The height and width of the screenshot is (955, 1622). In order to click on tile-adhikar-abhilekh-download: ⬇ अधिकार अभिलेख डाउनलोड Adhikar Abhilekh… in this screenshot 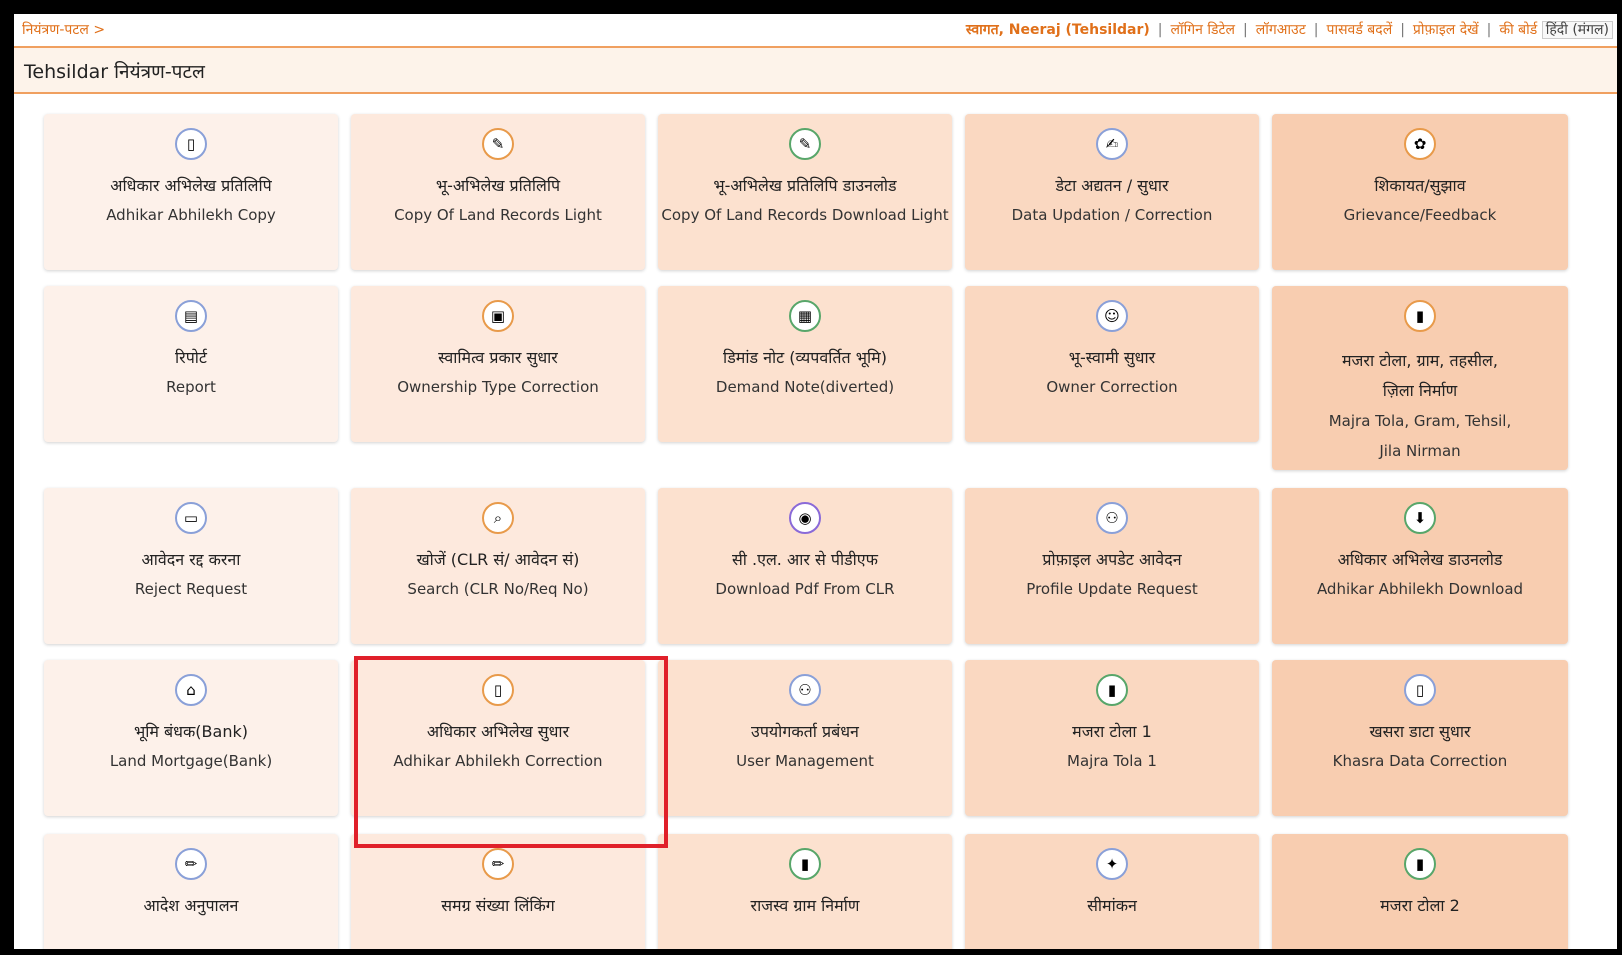, I will do `click(1420, 566)`.